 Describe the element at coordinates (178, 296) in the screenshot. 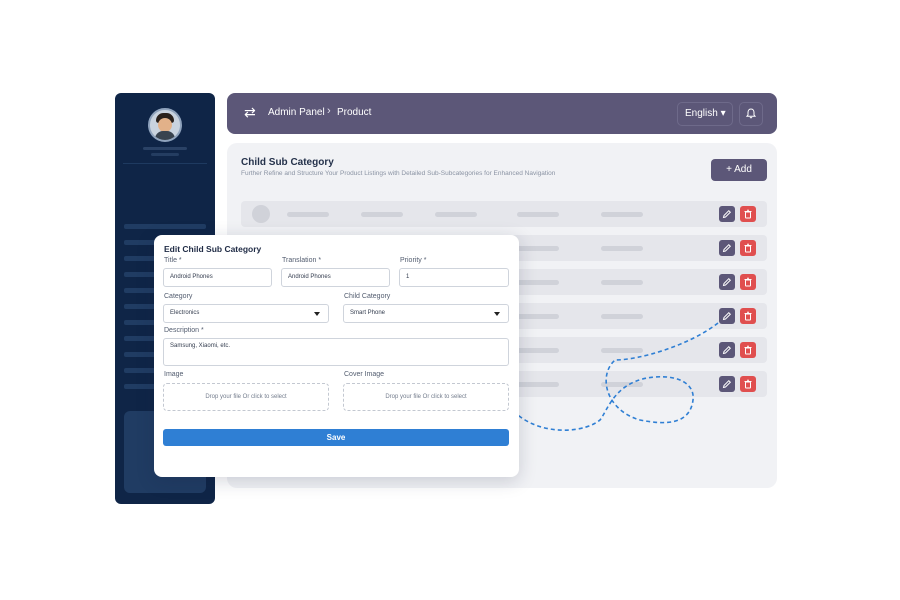

I see `category-label: Category` at that location.